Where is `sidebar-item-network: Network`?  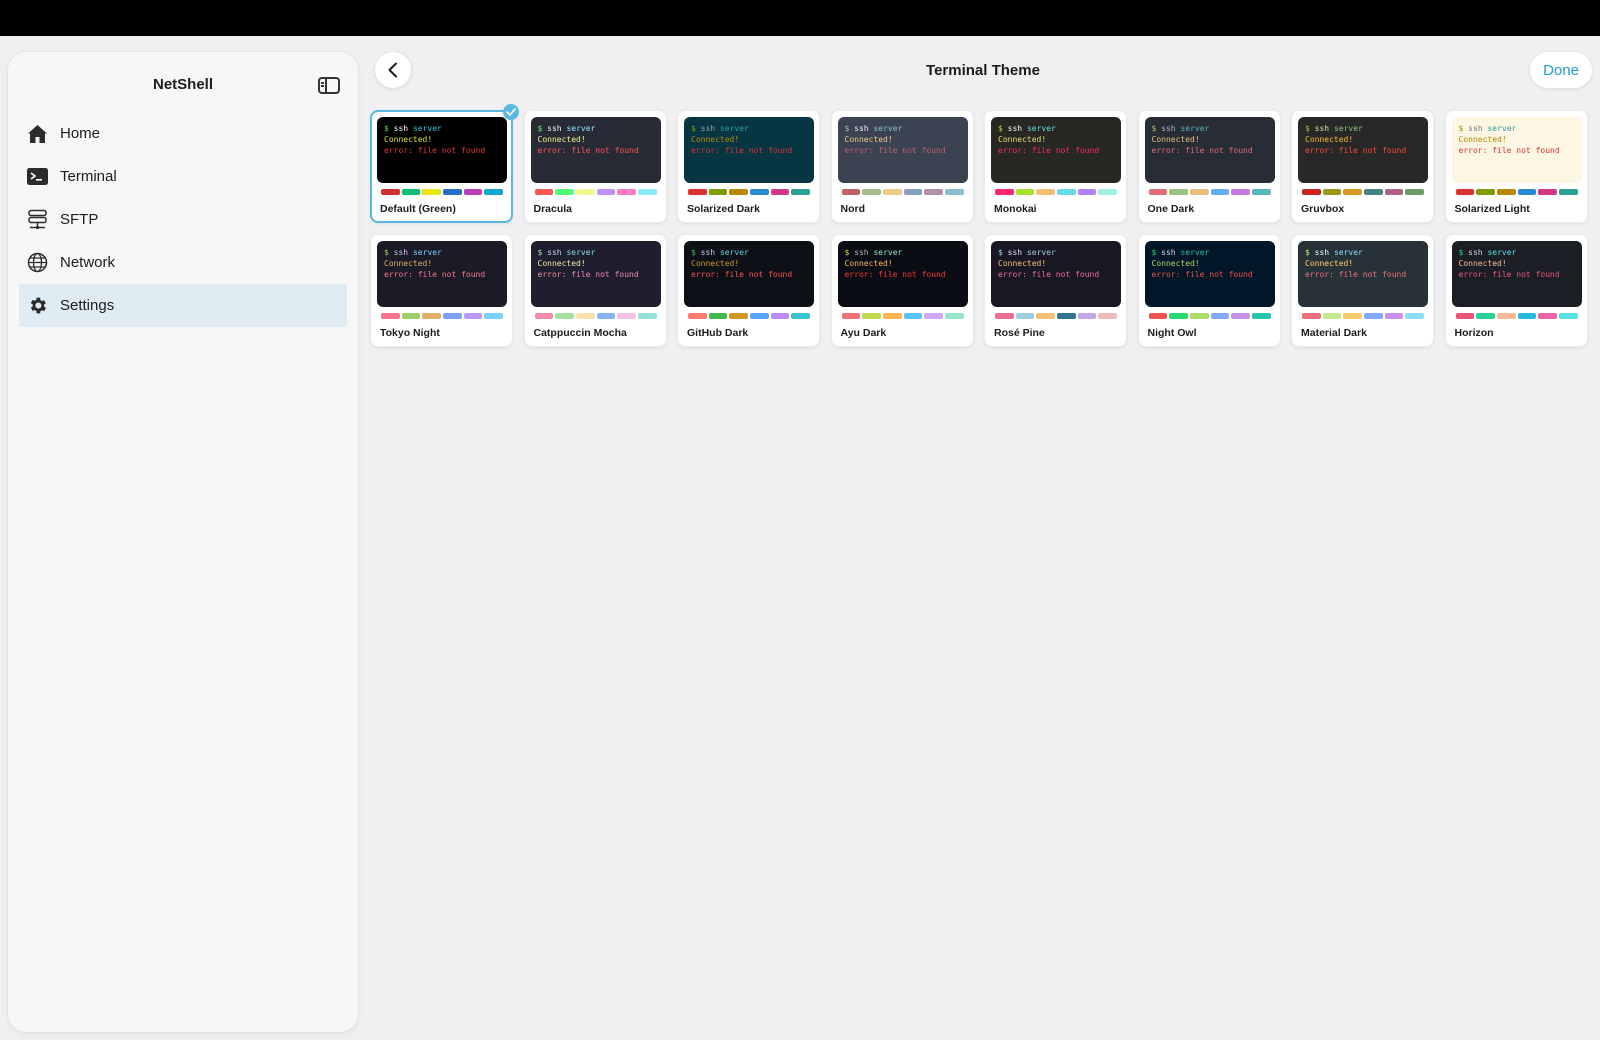
sidebar-item-network: Network is located at coordinates (183, 262).